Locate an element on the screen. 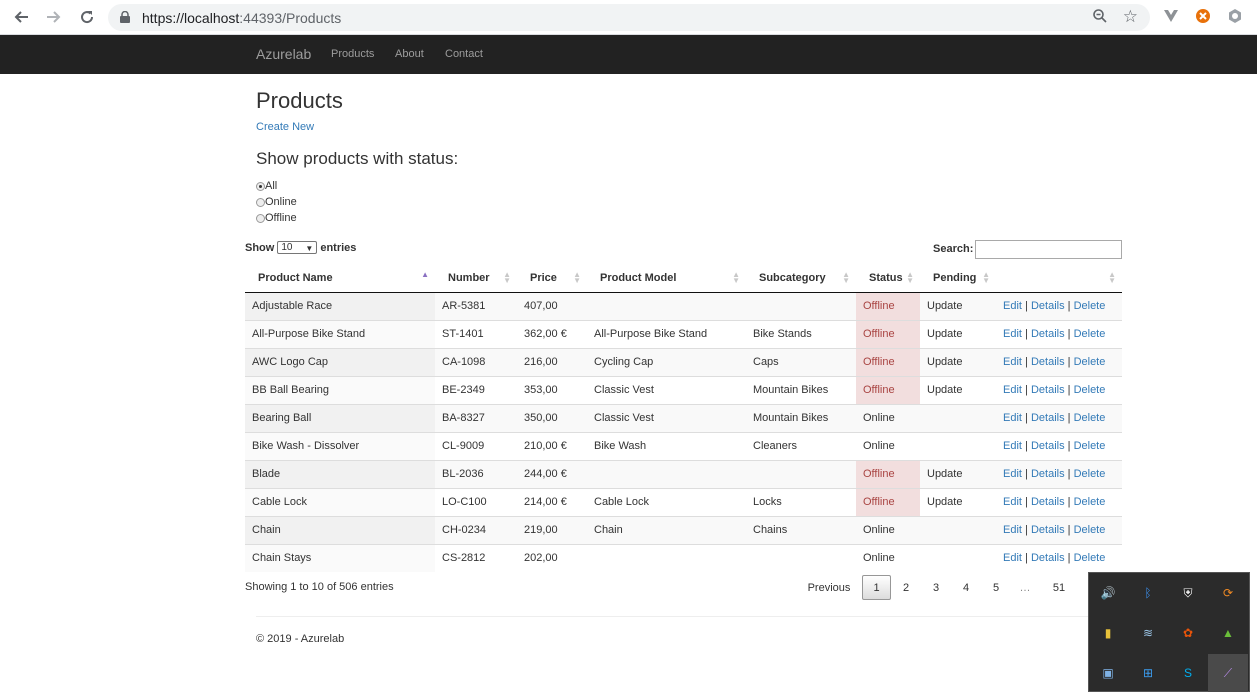 This screenshot has width=1257, height=692. sort-icon: ▲ ▼ is located at coordinates (1112, 277).